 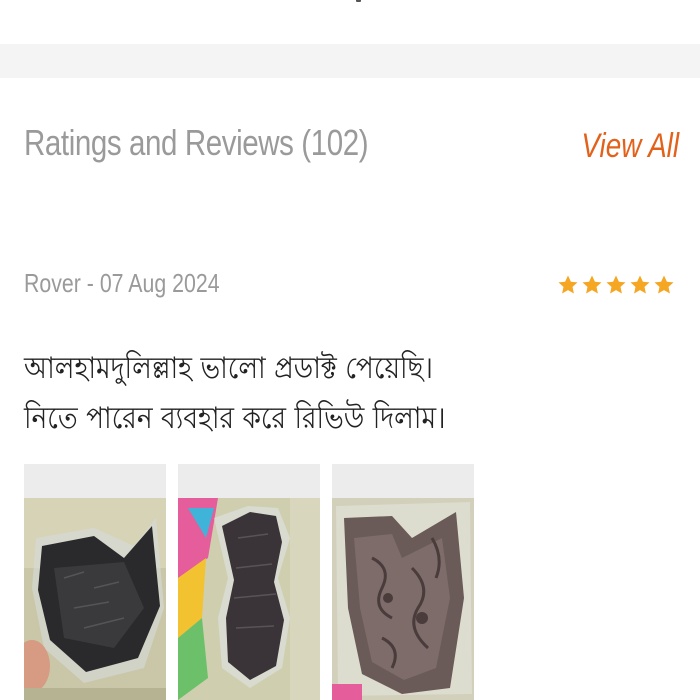 I want to click on previous-section-fragment, so click(x=358, y=1).